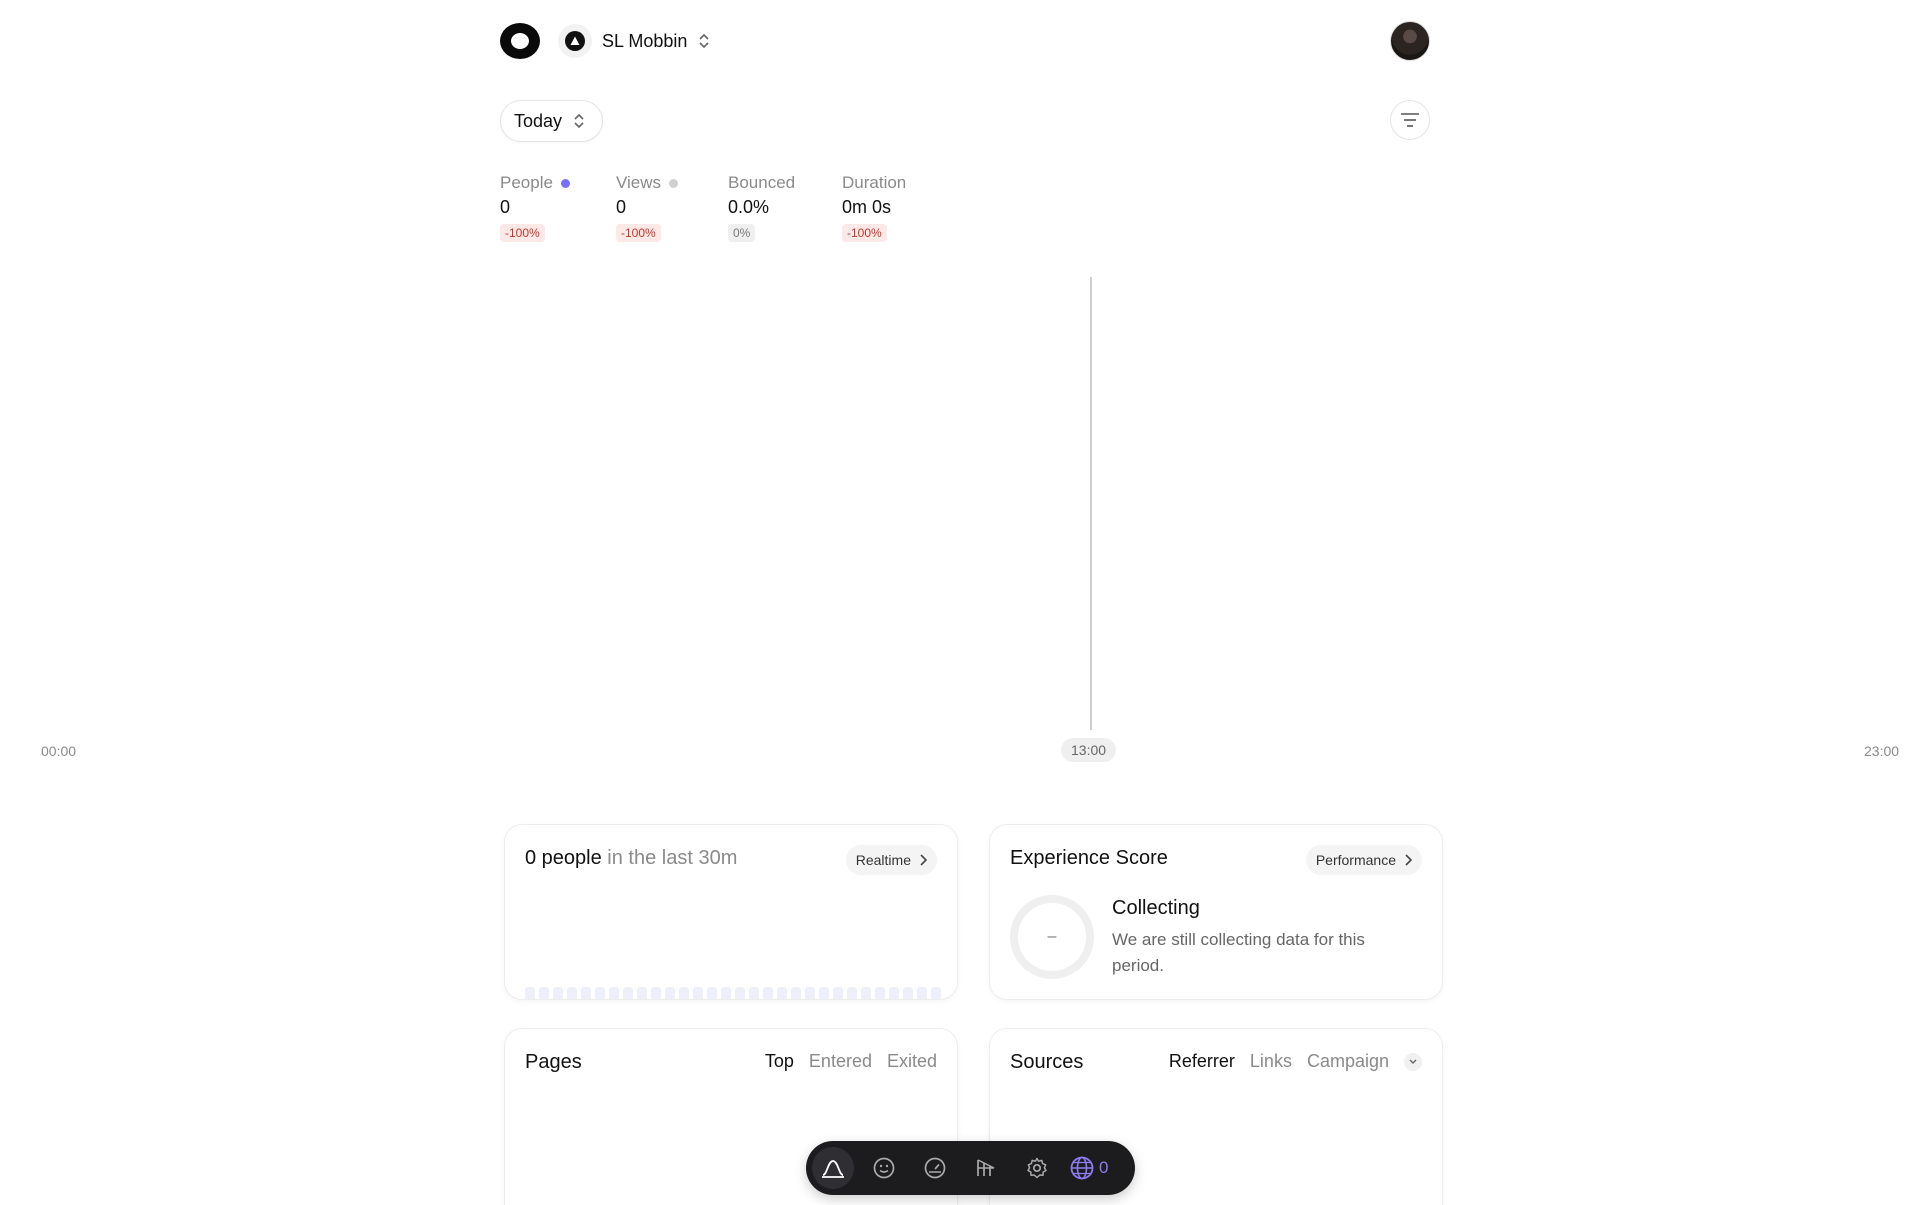 The image size is (1920, 1205). I want to click on smiley-icon, so click(884, 1168).